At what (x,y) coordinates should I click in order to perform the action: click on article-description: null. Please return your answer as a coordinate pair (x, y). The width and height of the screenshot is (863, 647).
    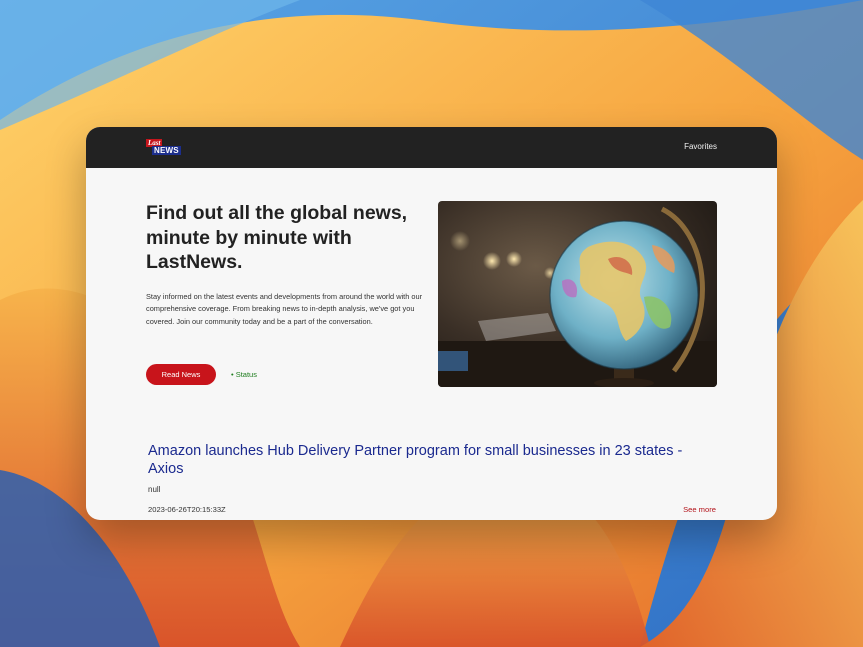
    Looking at the image, I should click on (154, 489).